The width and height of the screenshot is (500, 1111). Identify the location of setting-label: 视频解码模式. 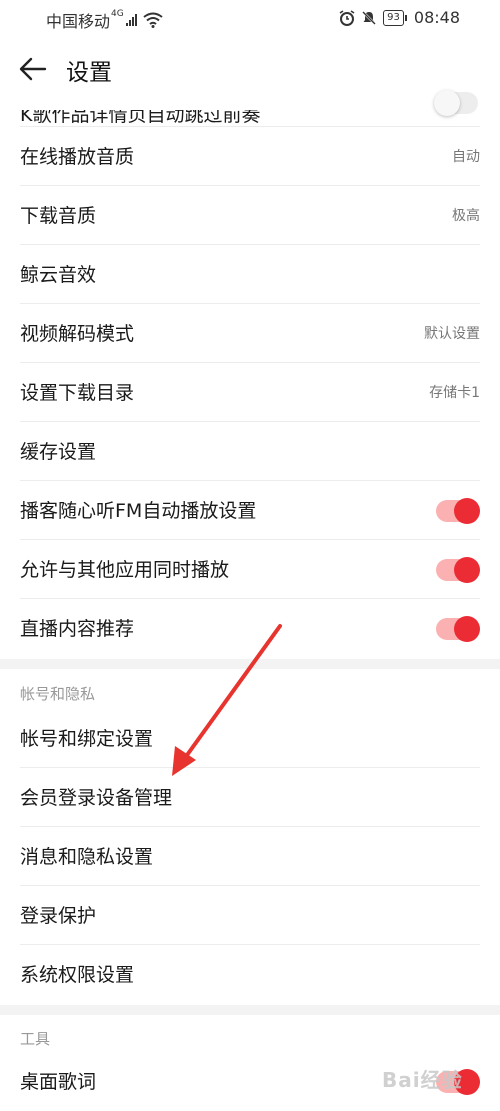
(77, 334).